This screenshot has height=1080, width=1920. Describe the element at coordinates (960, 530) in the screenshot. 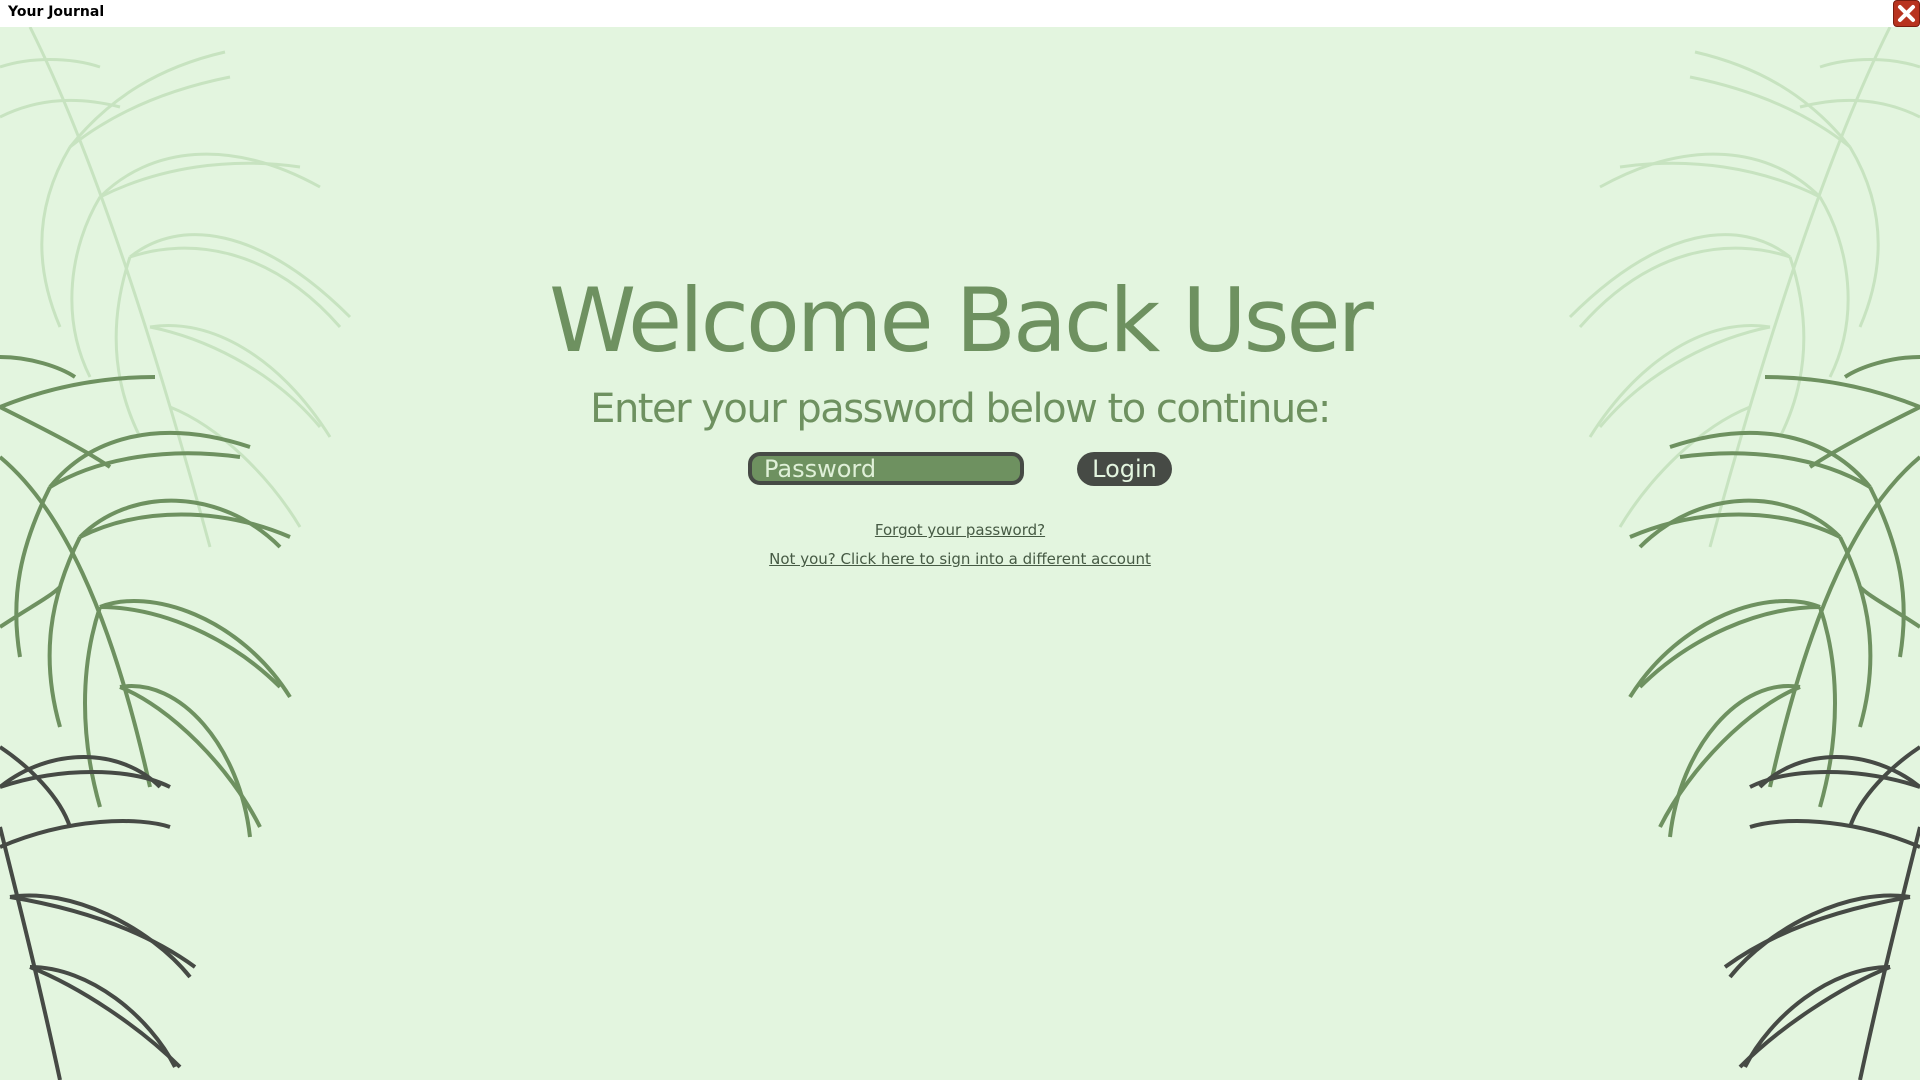

I see `forgot-password-link: Forgot your password?` at that location.